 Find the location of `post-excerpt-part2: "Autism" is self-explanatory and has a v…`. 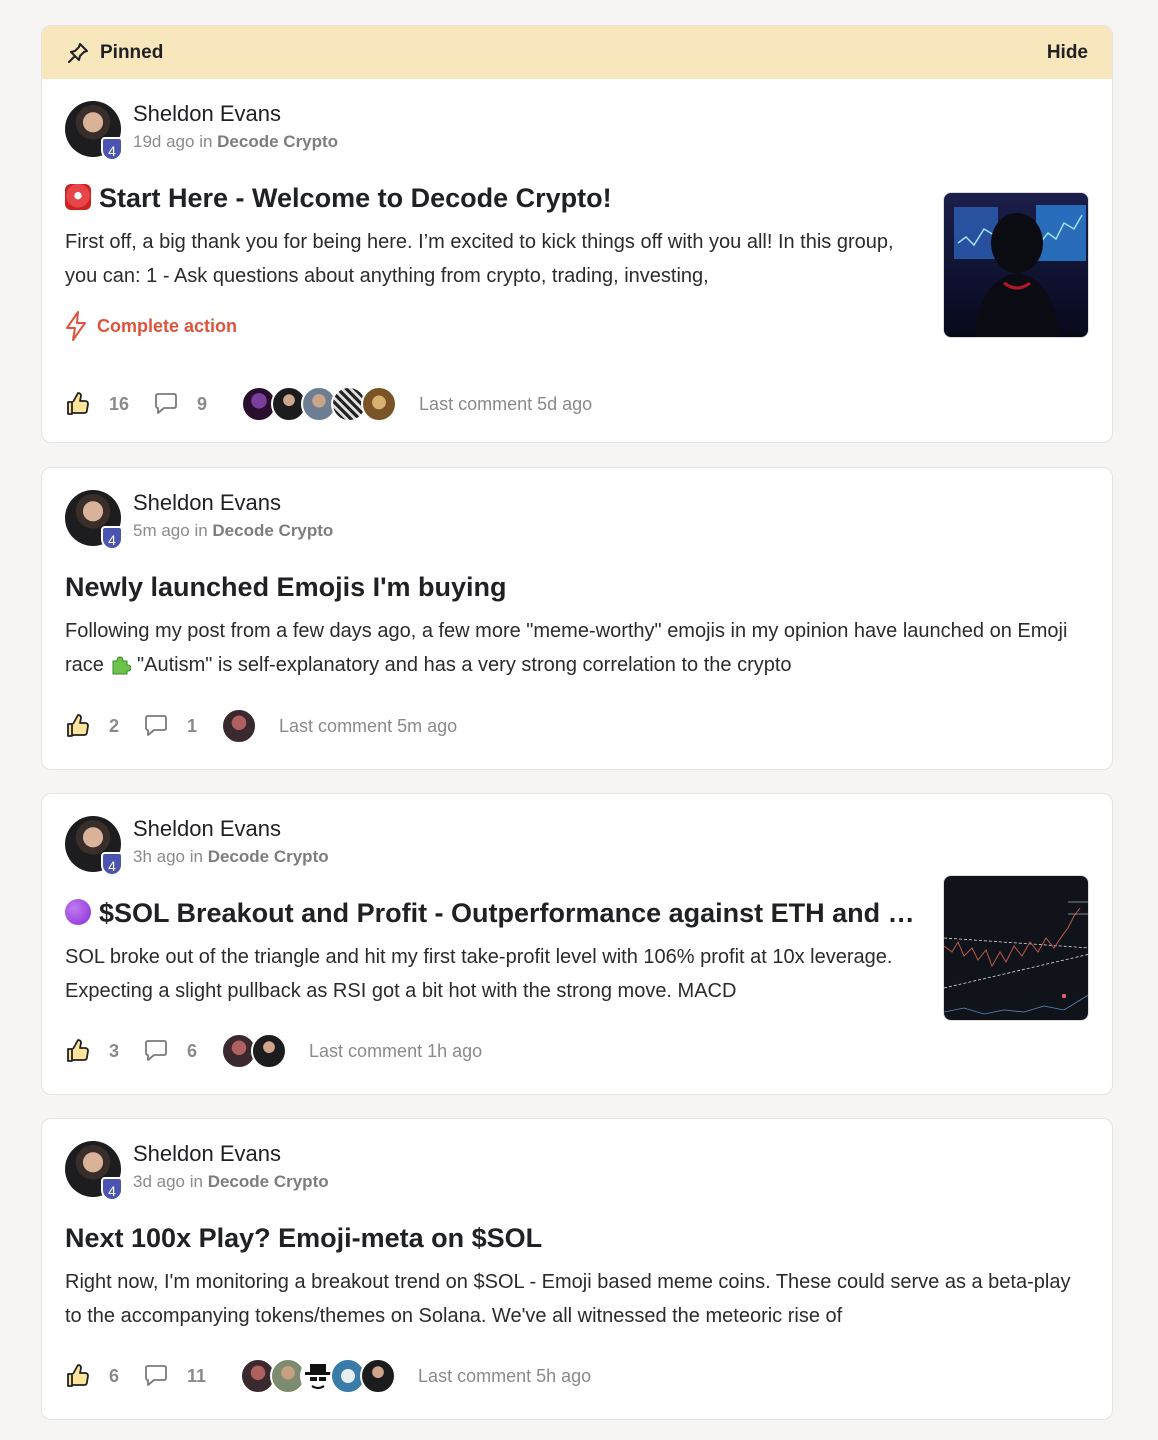

post-excerpt-part2: "Autism" is self-explanatory and has a v… is located at coordinates (464, 665).